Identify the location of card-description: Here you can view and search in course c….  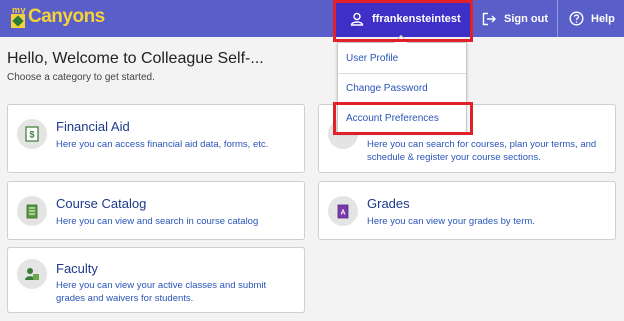
(157, 221).